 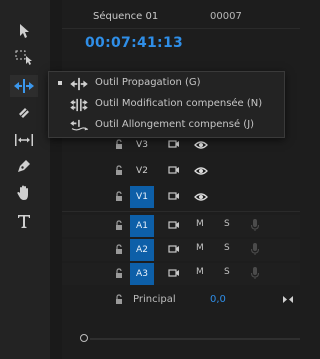 I want to click on track-select-icon, so click(x=23, y=57).